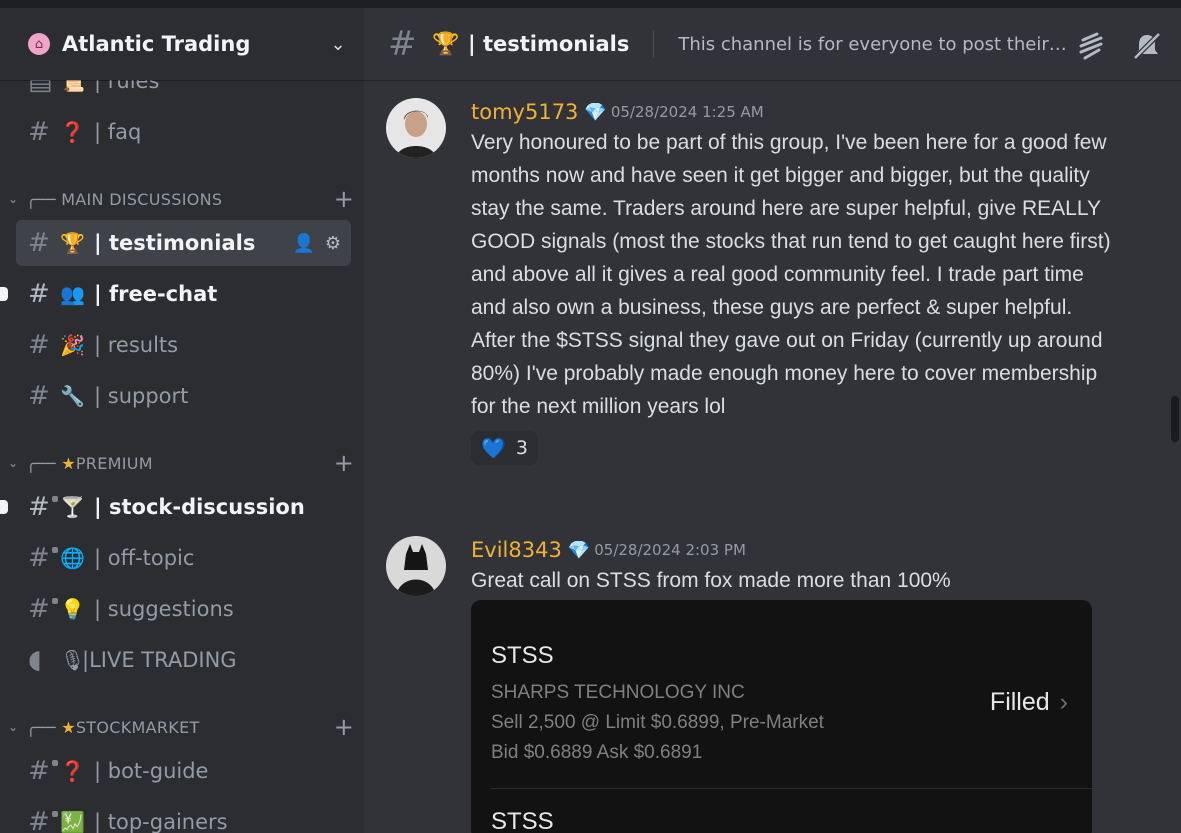  I want to click on server-header: ⌂ Atlantic Trading ⌄, so click(182, 44).